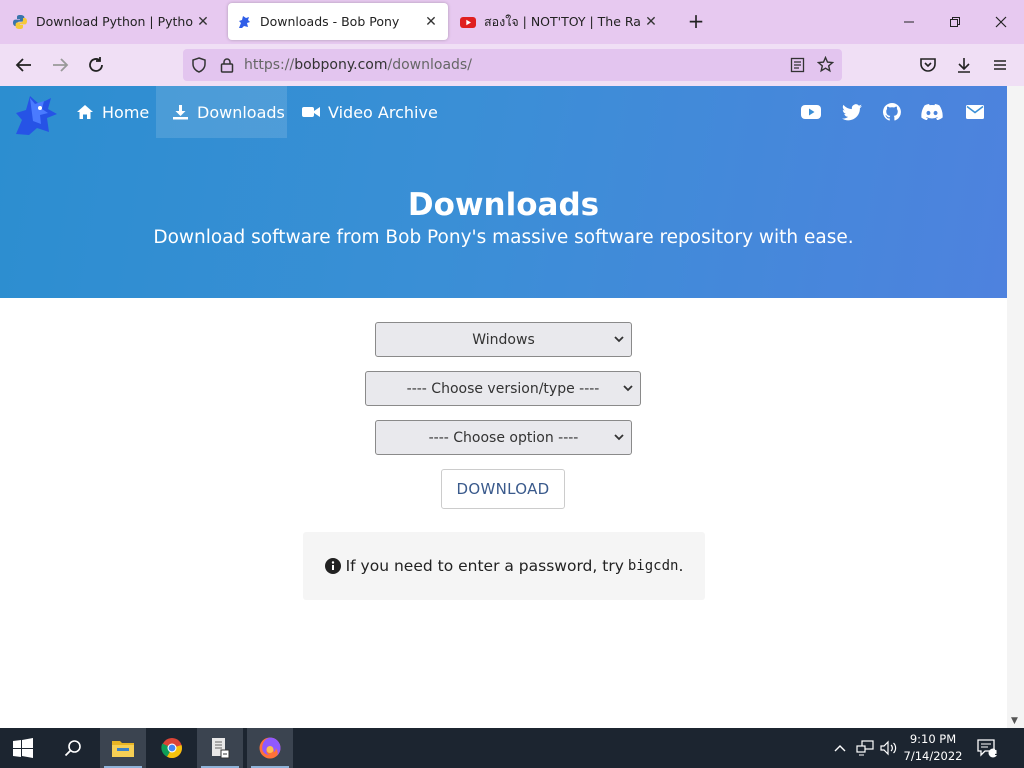 This screenshot has height=768, width=1024. I want to click on discord-icon, so click(932, 112).